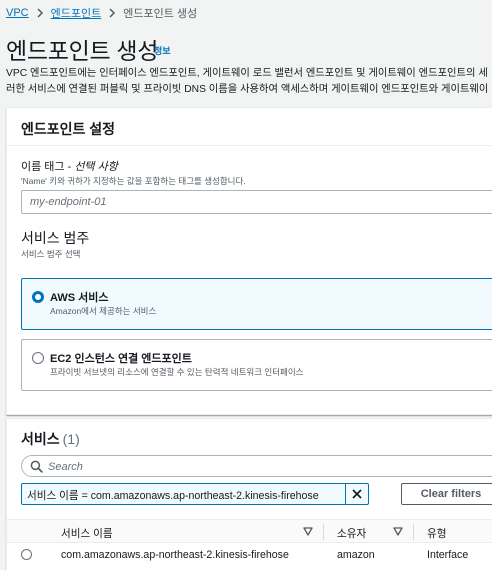  Describe the element at coordinates (249, 436) in the screenshot. I see `services-header: 서비스 (1)` at that location.